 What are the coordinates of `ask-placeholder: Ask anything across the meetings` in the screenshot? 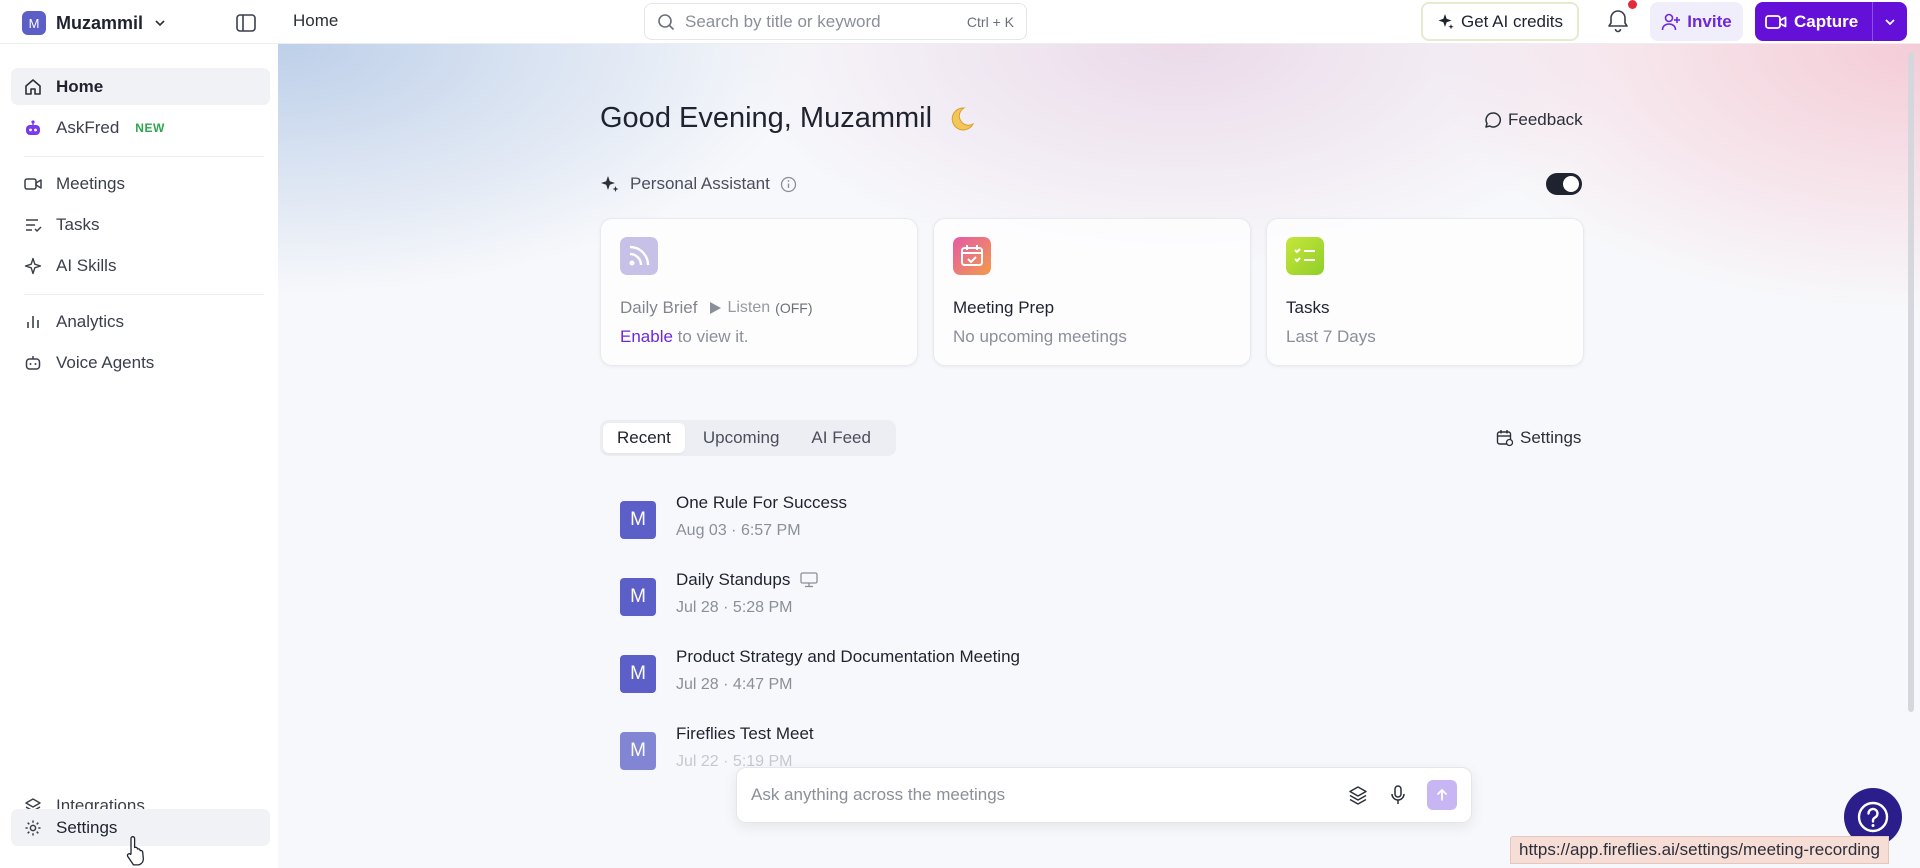 It's located at (878, 794).